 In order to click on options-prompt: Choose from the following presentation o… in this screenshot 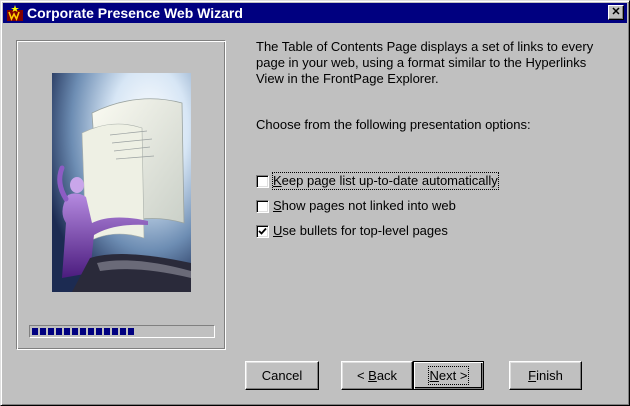, I will do `click(393, 124)`.